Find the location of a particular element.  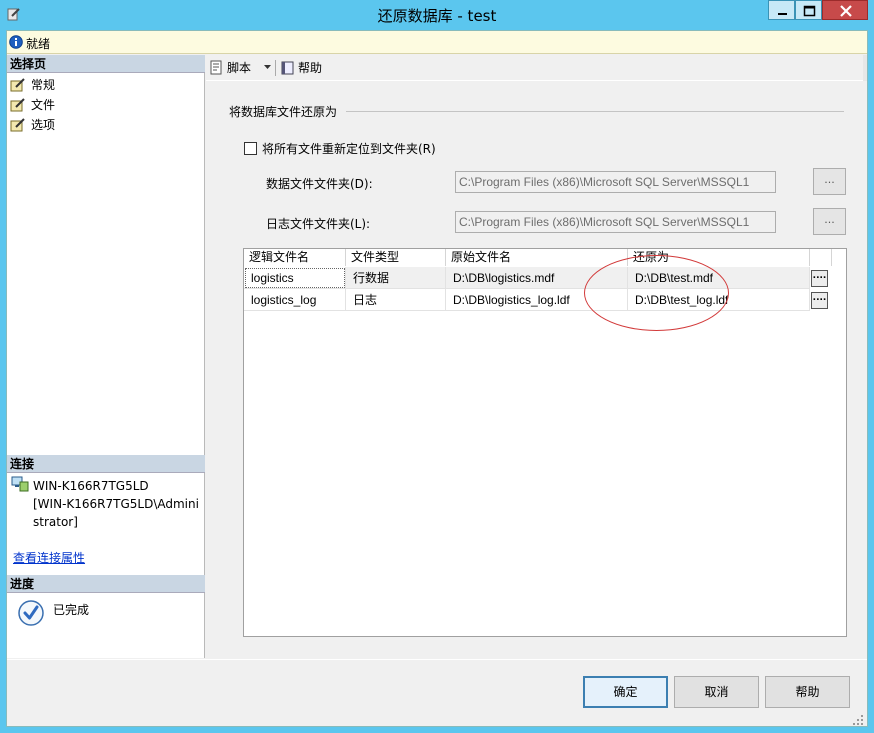

column-header-logical-name: 逻辑文件名 is located at coordinates (295, 257).